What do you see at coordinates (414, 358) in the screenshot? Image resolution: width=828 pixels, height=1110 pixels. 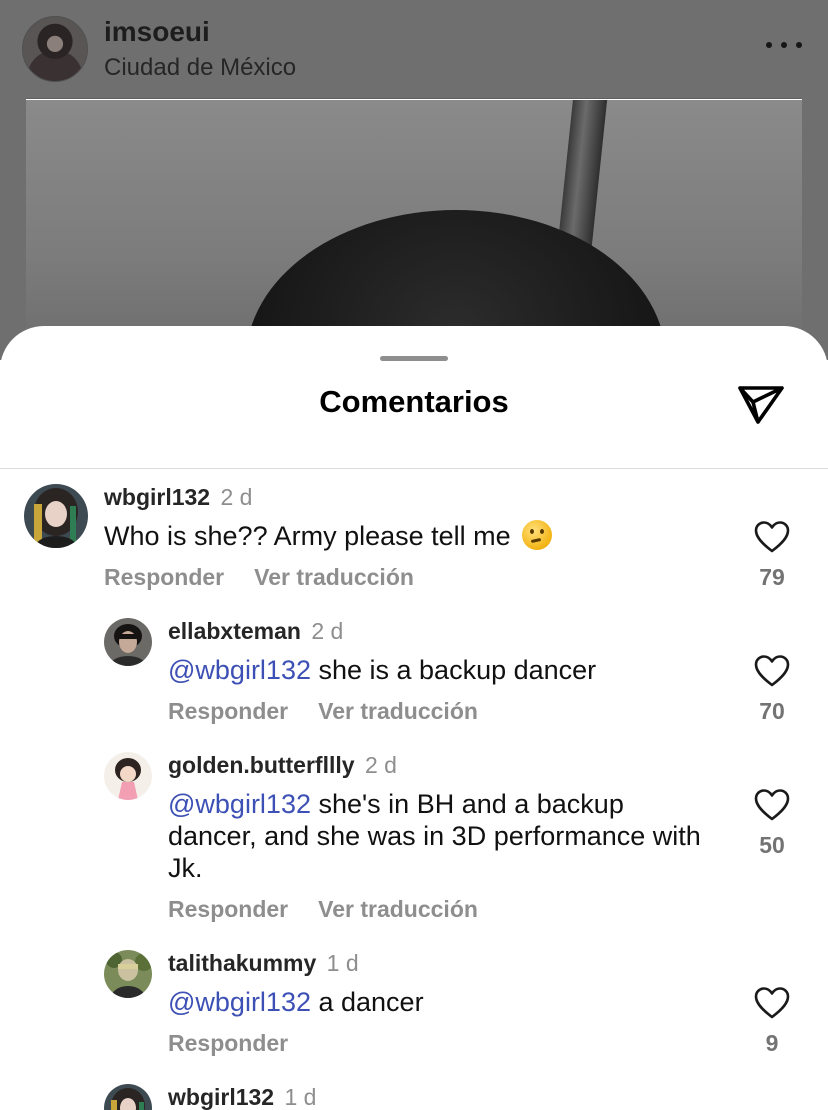 I see `sheet-drag-handle` at bounding box center [414, 358].